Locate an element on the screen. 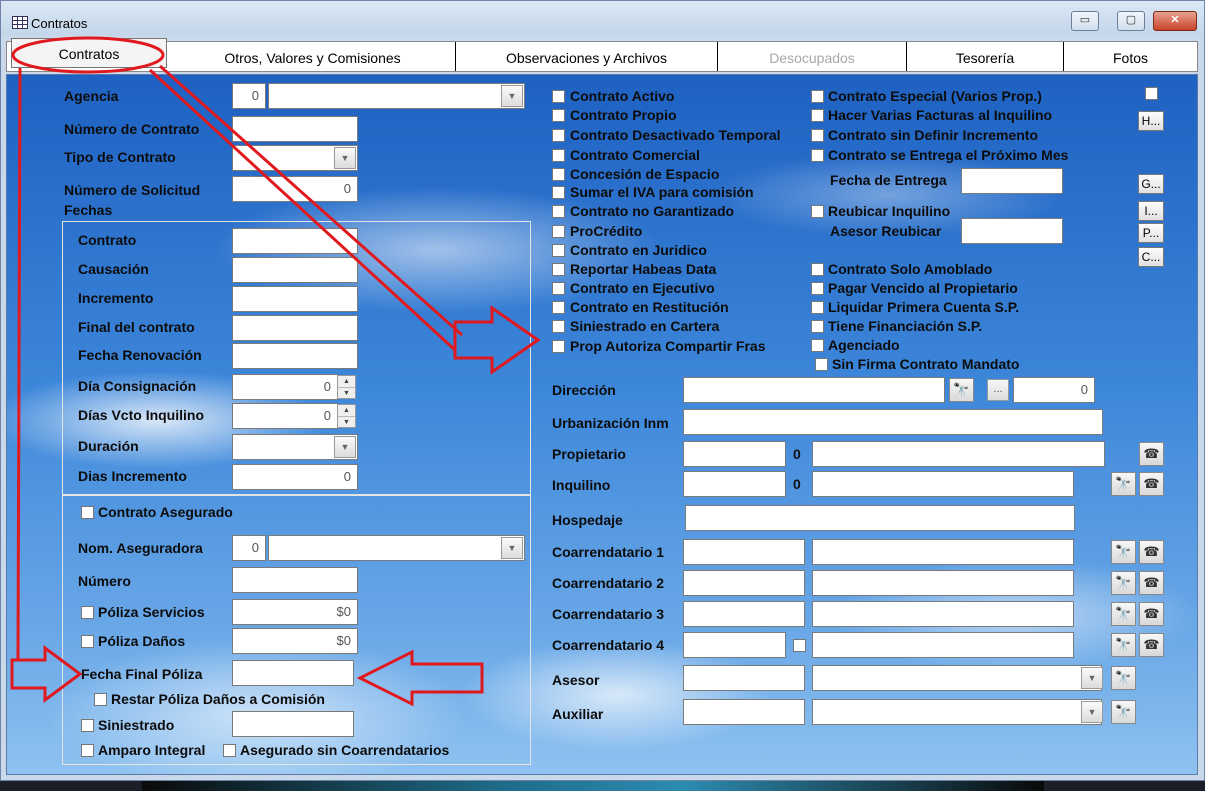 The height and width of the screenshot is (791, 1205). diagonal-annotation-line-b is located at coordinates (302, 210).